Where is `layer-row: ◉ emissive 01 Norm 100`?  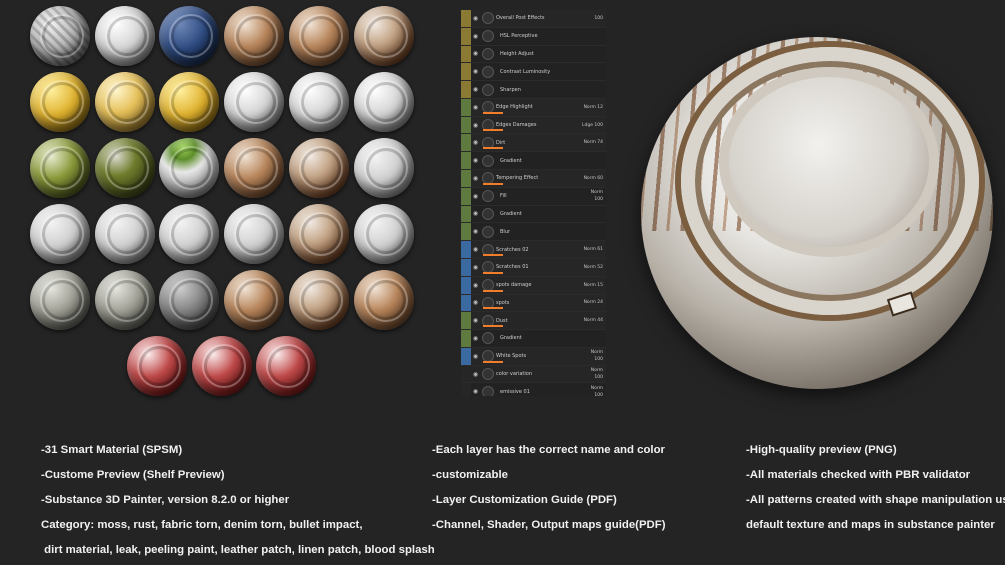 layer-row: ◉ emissive 01 Norm 100 is located at coordinates (533, 389).